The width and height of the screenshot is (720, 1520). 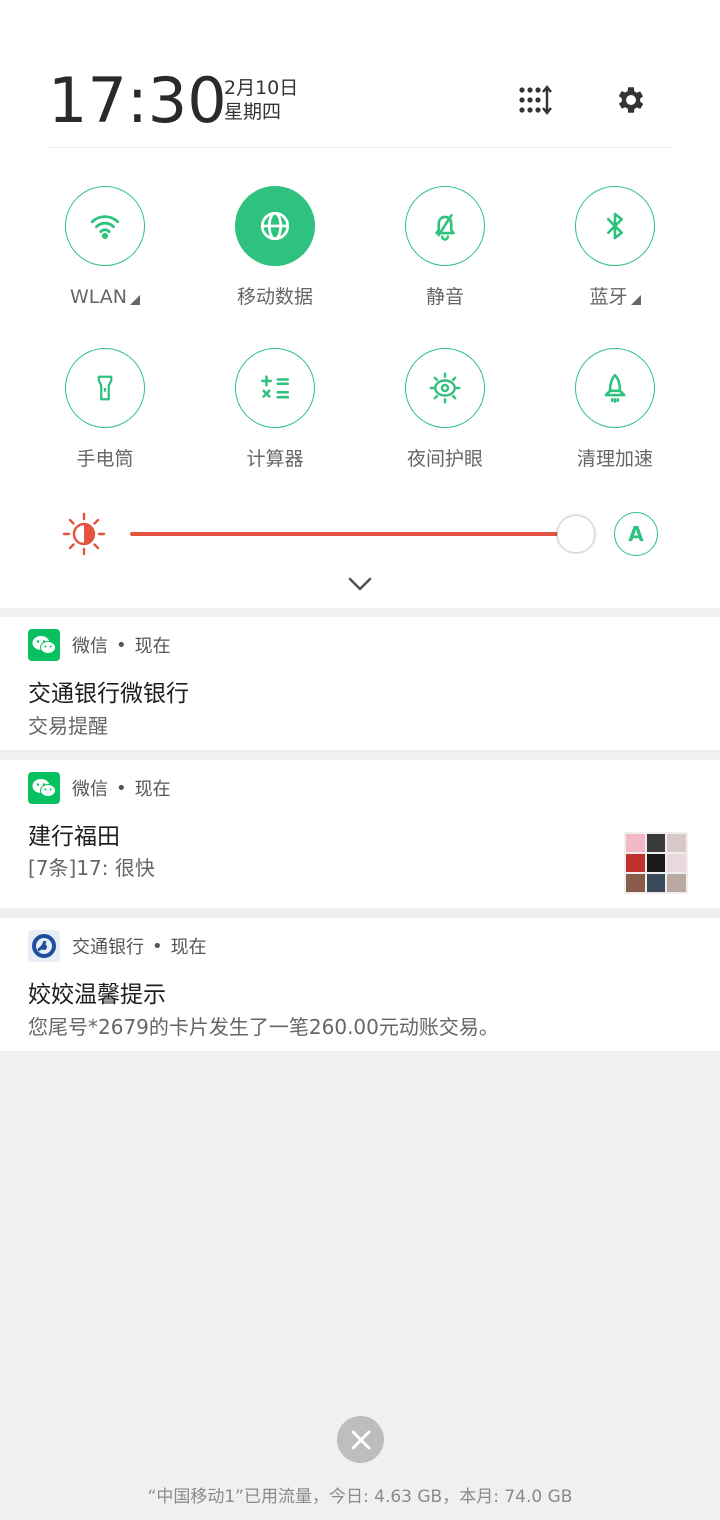 I want to click on bell-off-icon, so click(x=445, y=226).